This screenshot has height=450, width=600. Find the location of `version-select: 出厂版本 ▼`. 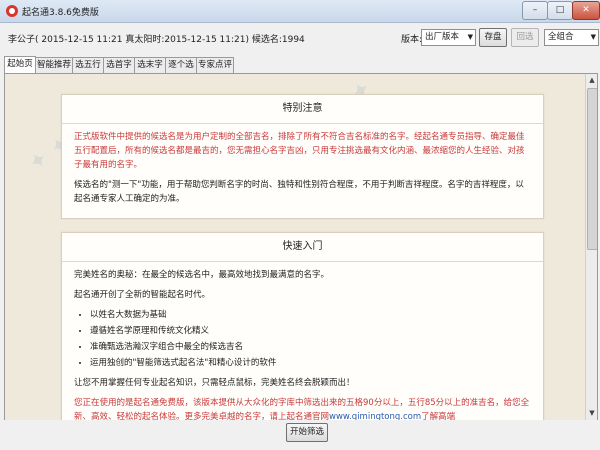

version-select: 出厂版本 ▼ is located at coordinates (448, 37).